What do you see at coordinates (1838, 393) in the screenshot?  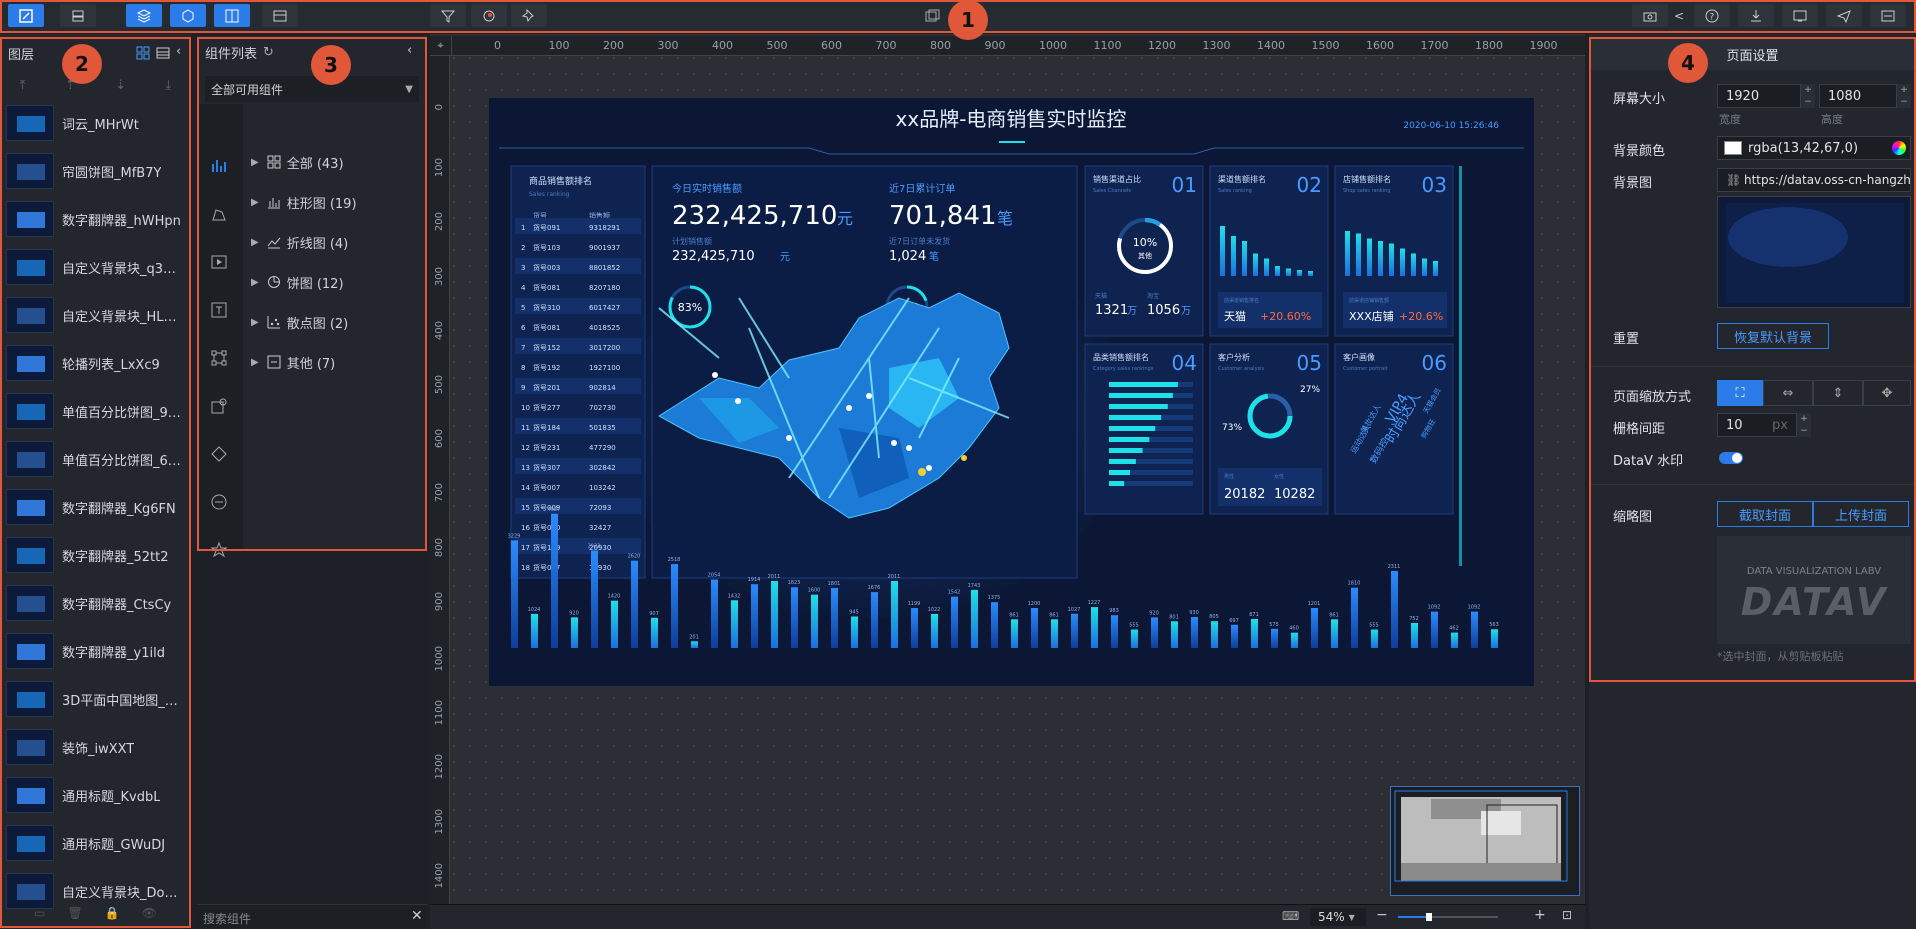 I see `zoom-height-icon: ⇕` at bounding box center [1838, 393].